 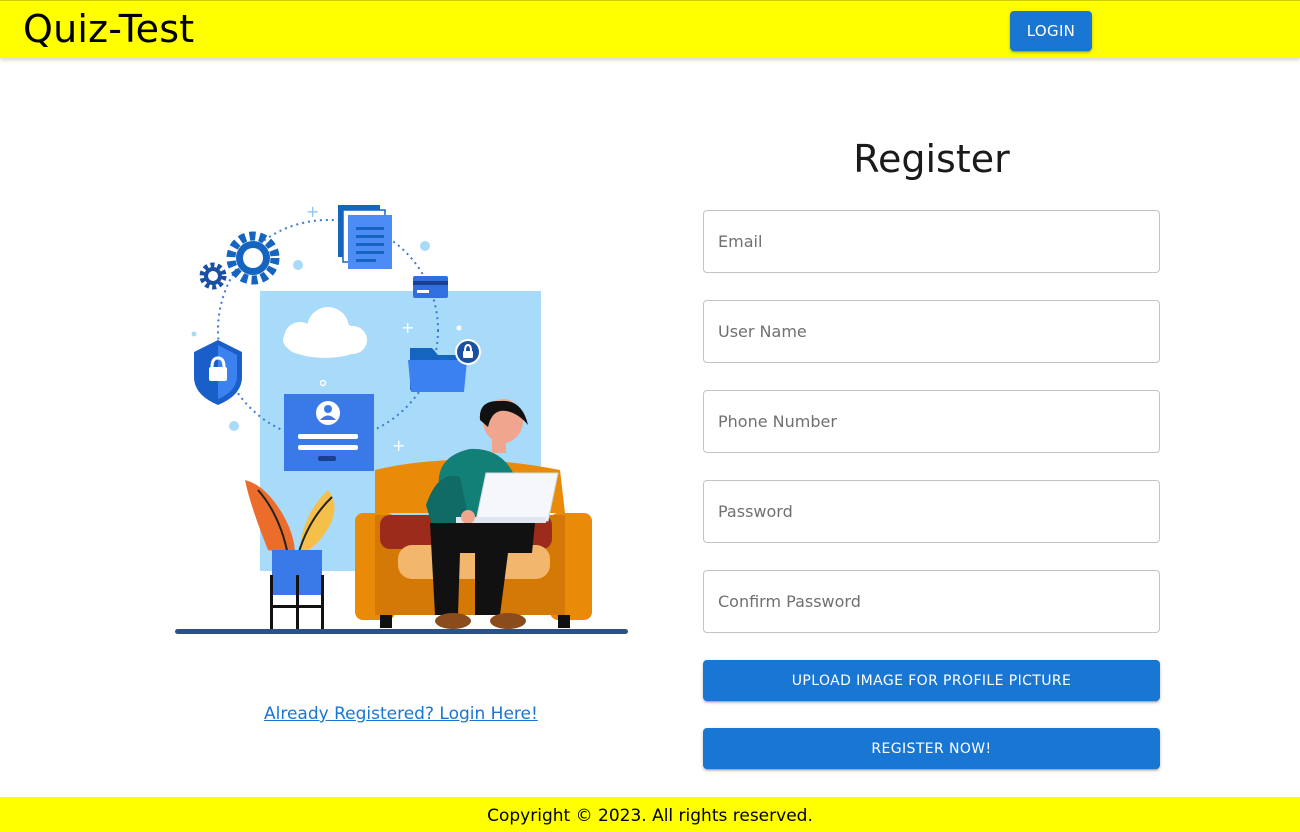 I want to click on phone-input, so click(x=931, y=421).